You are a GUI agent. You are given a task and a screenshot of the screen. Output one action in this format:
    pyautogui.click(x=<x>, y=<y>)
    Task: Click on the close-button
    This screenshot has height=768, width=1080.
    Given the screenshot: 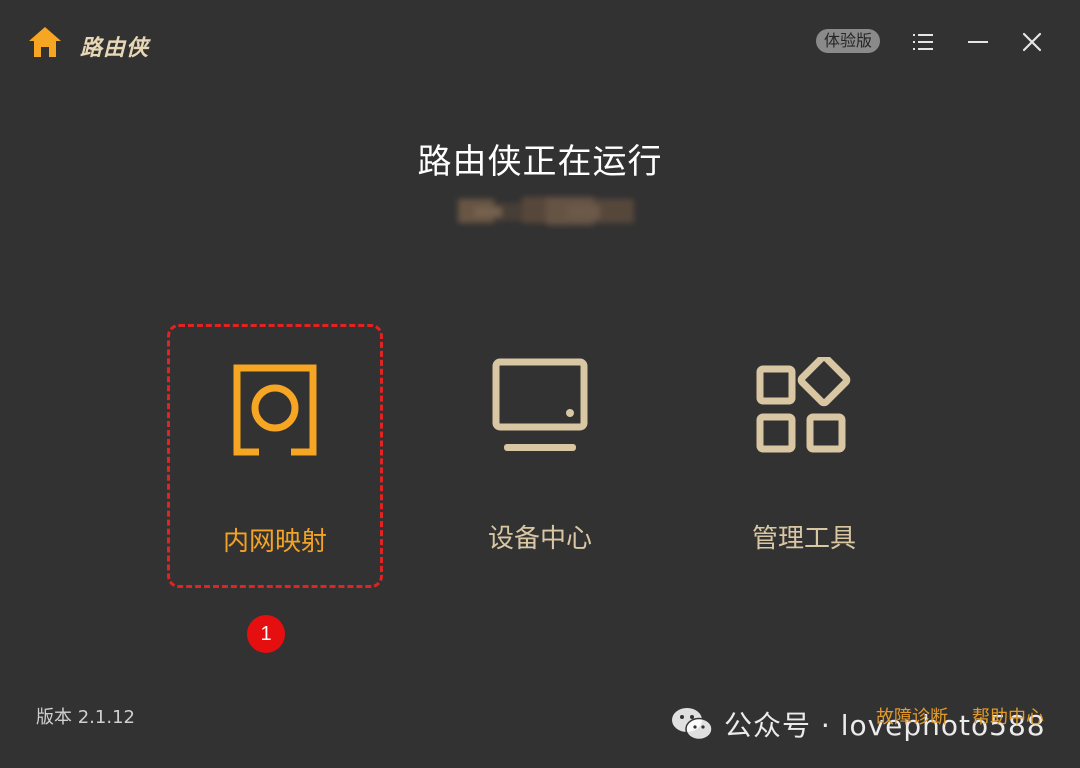 What is the action you would take?
    pyautogui.click(x=1032, y=42)
    